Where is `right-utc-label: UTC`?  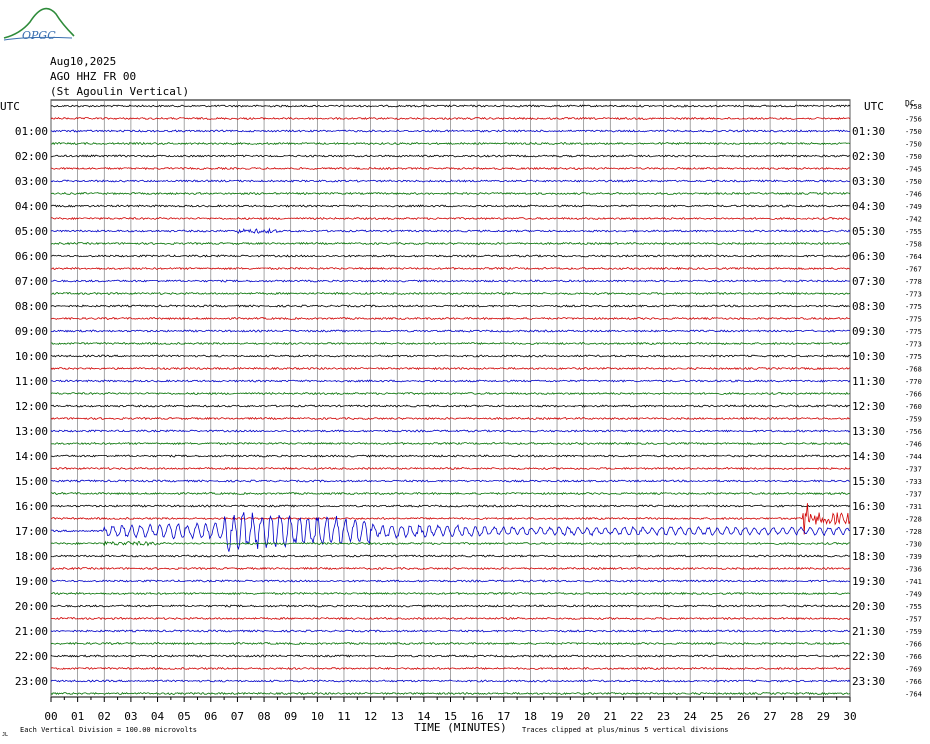 right-utc-label: UTC is located at coordinates (874, 106).